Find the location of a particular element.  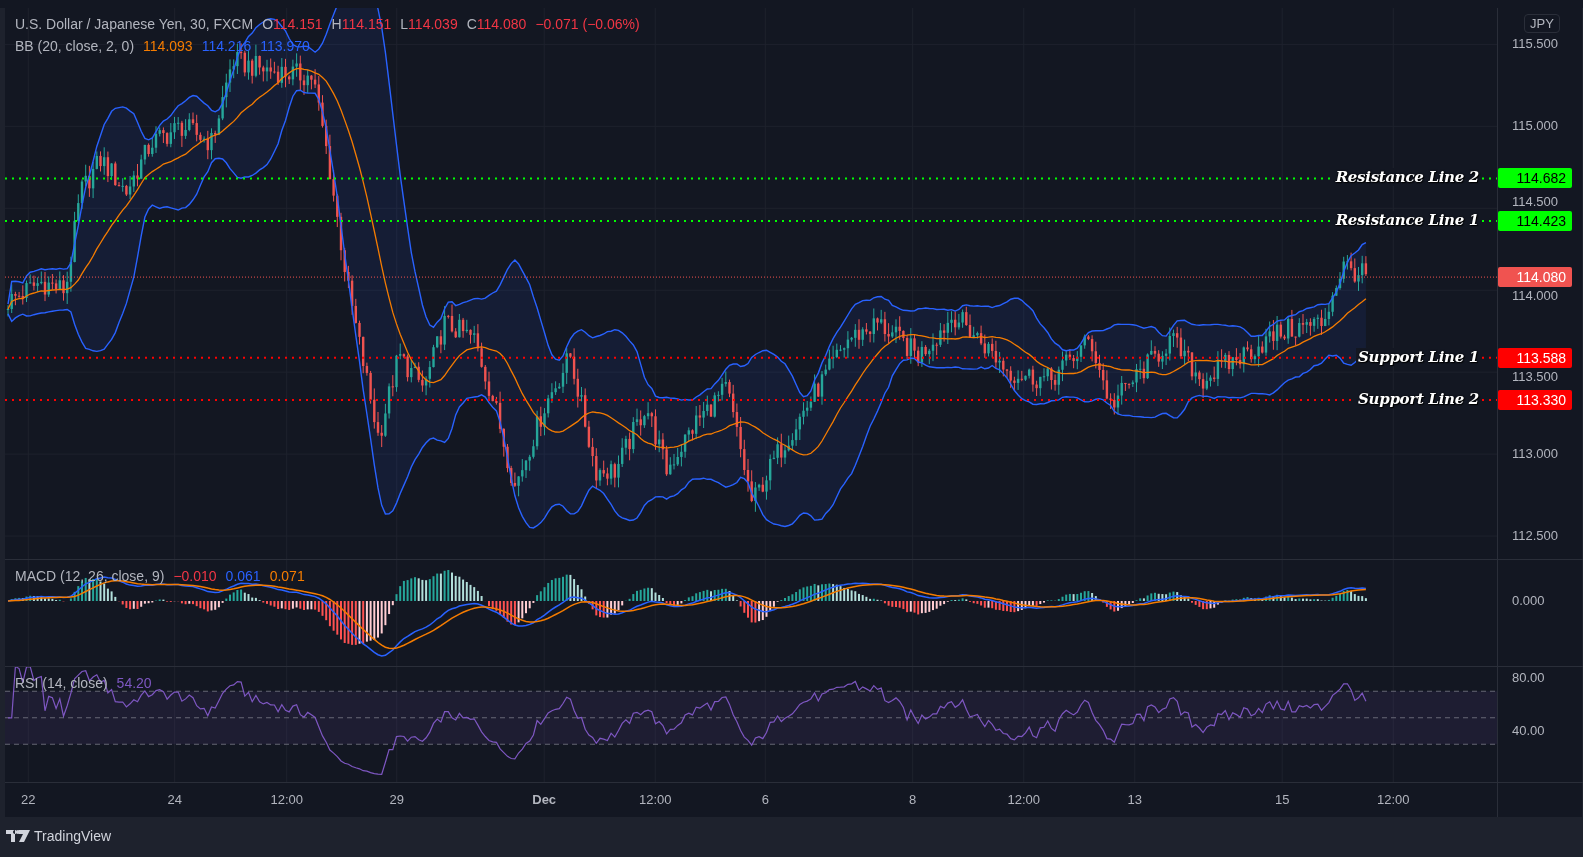

indicator-value: 113.970 is located at coordinates (285, 46).